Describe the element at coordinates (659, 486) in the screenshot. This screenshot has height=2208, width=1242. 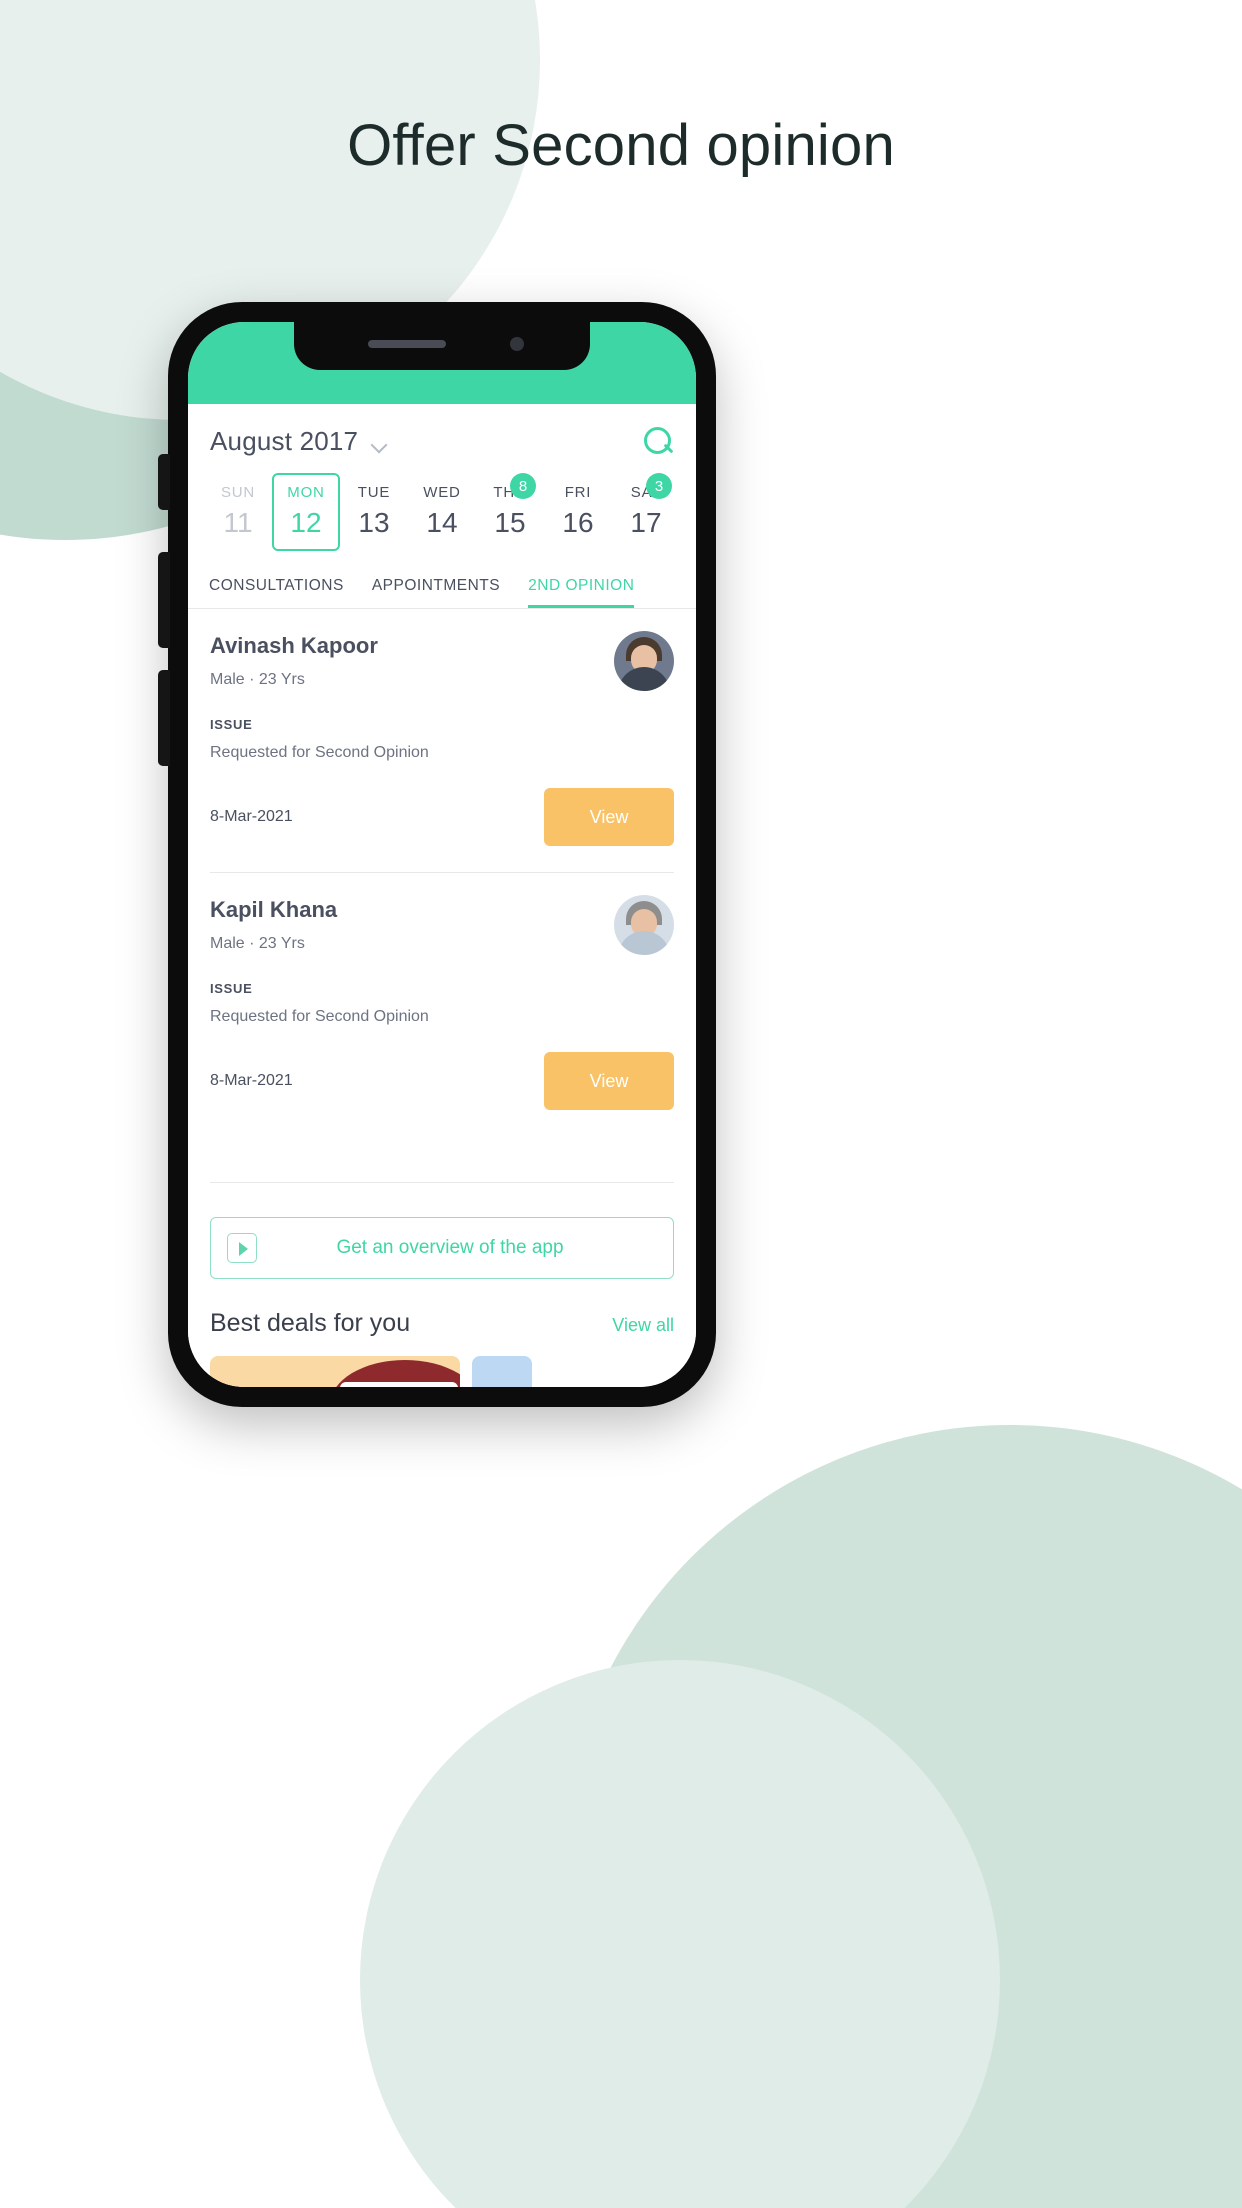
I see `day-badge-count: 3` at that location.